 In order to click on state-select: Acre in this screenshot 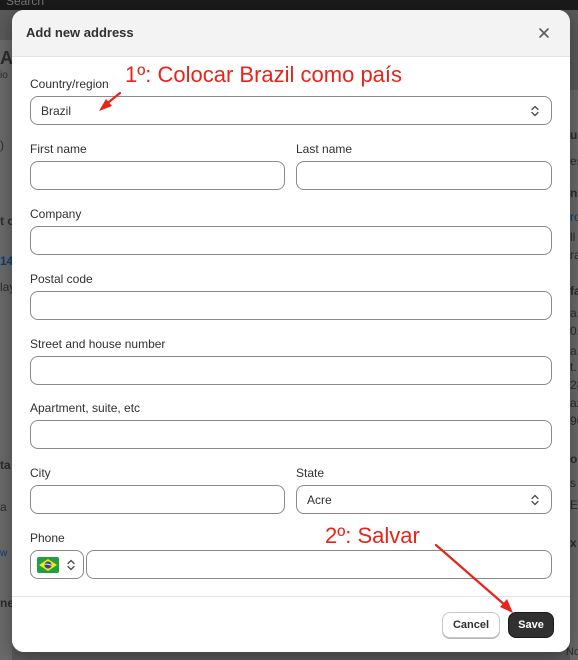, I will do `click(424, 499)`.